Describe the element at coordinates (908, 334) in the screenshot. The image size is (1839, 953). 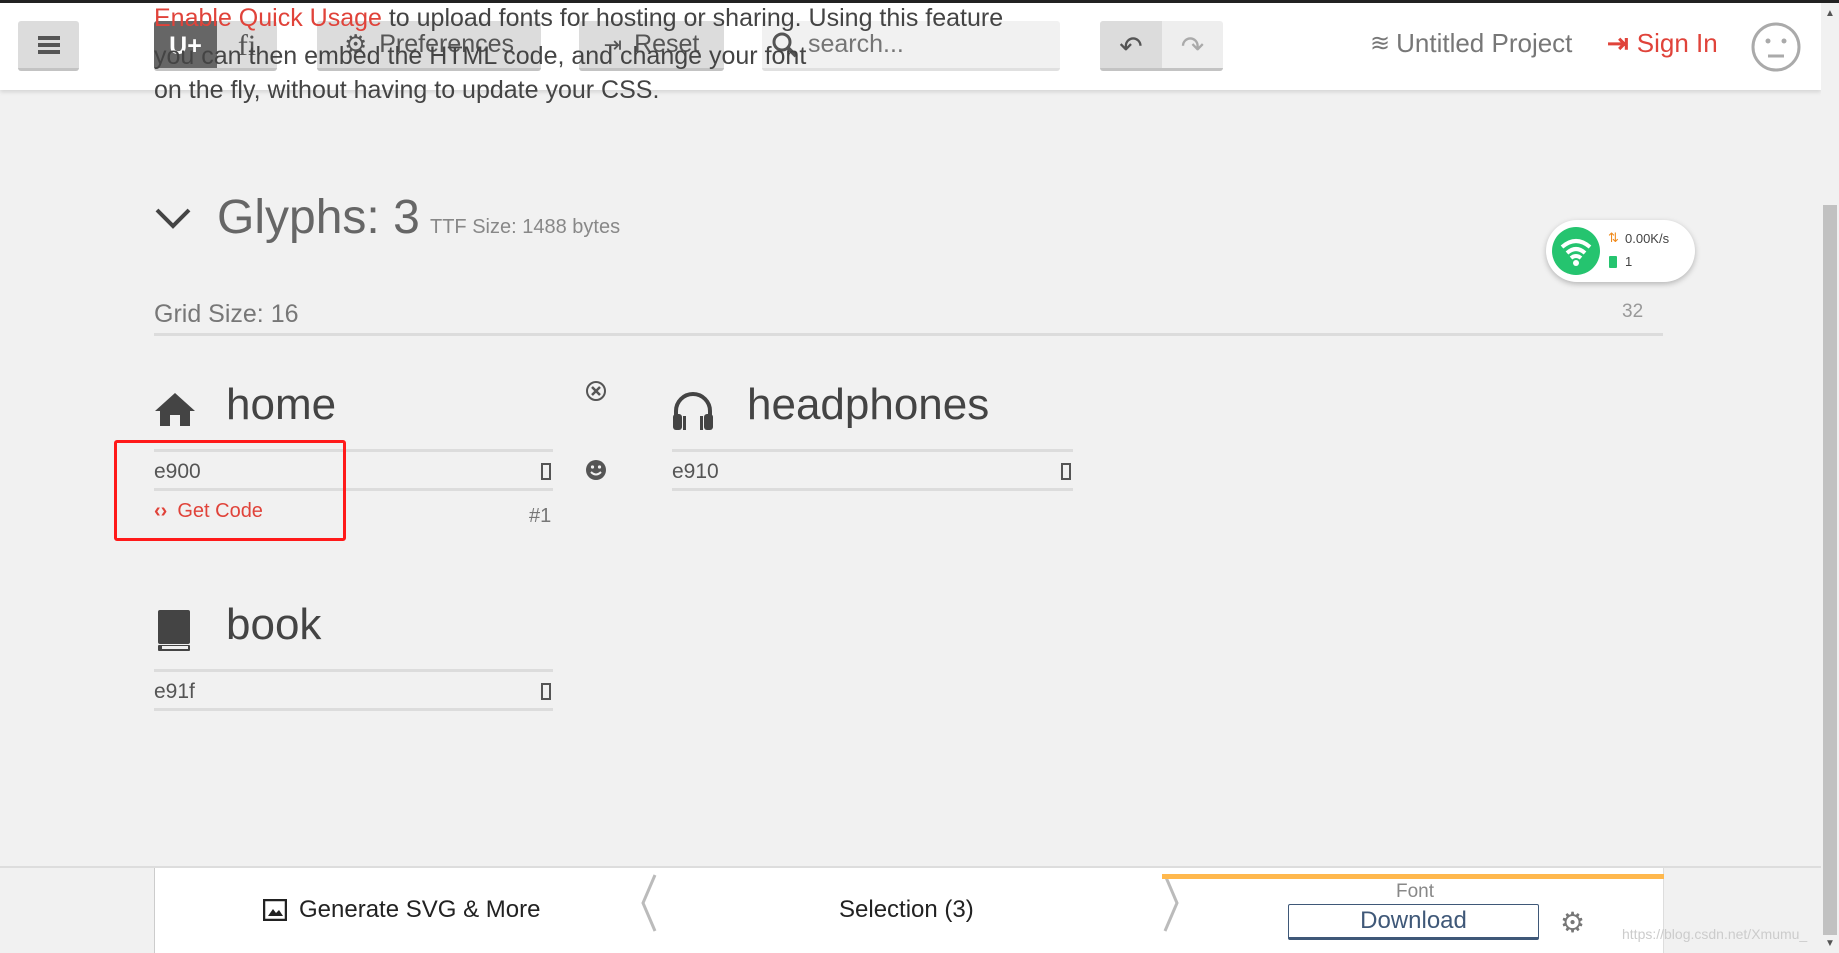
I see `grid-size-slider` at that location.